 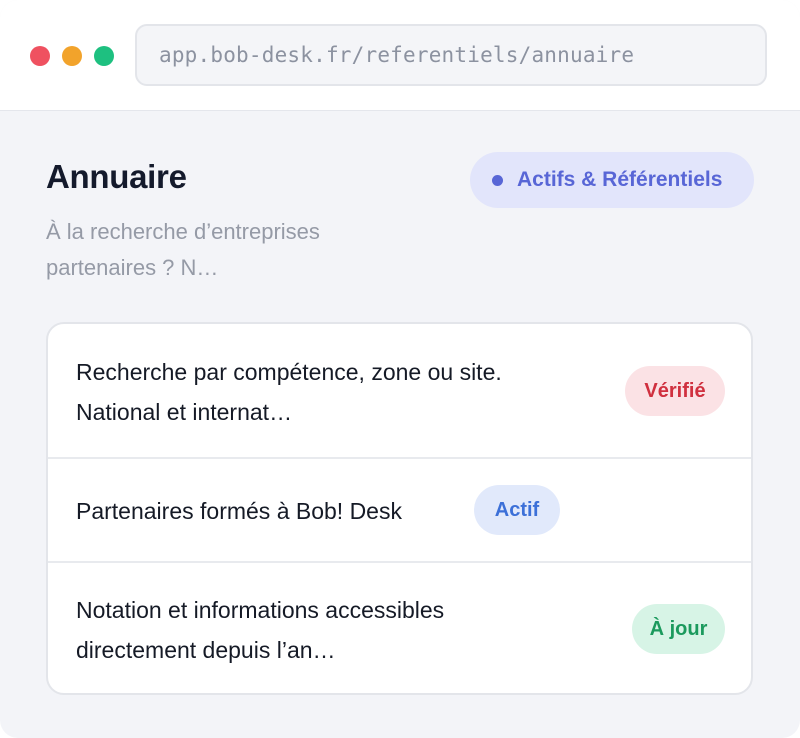 I want to click on close-window-button, so click(x=40, y=56).